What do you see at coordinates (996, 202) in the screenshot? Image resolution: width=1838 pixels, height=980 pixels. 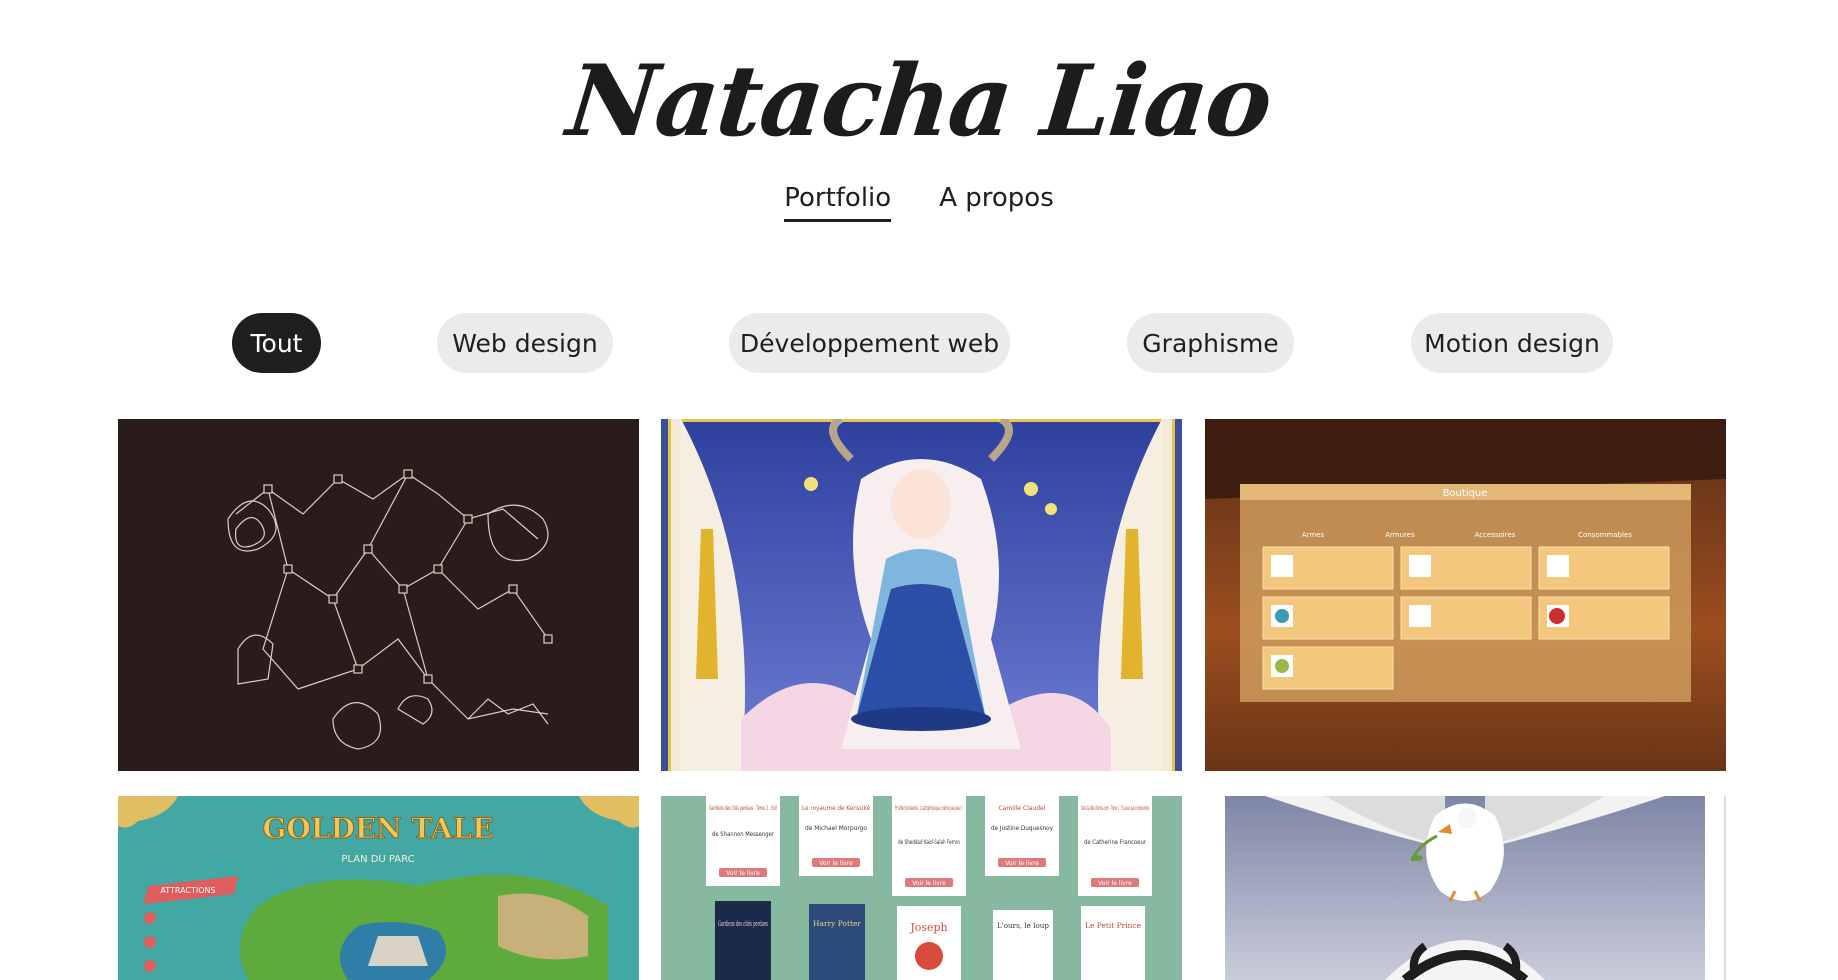 I see `nav-a-propos: A propos` at bounding box center [996, 202].